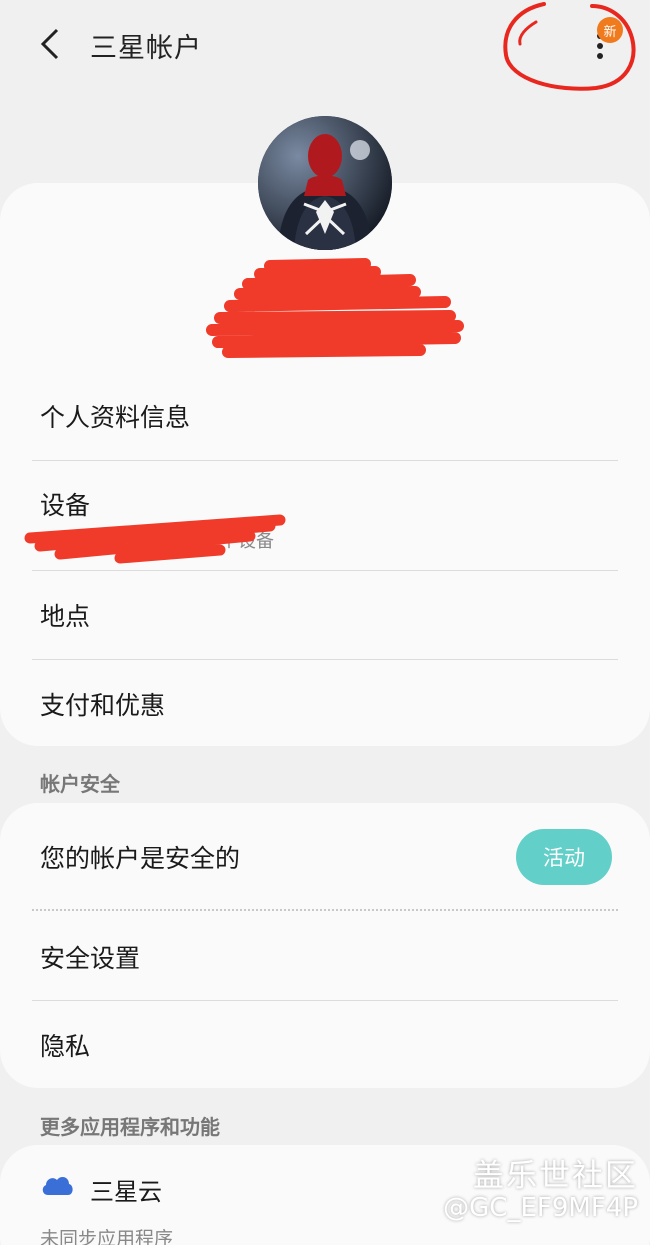  Describe the element at coordinates (80, 784) in the screenshot. I see `section-header-security: 帐户安全` at that location.